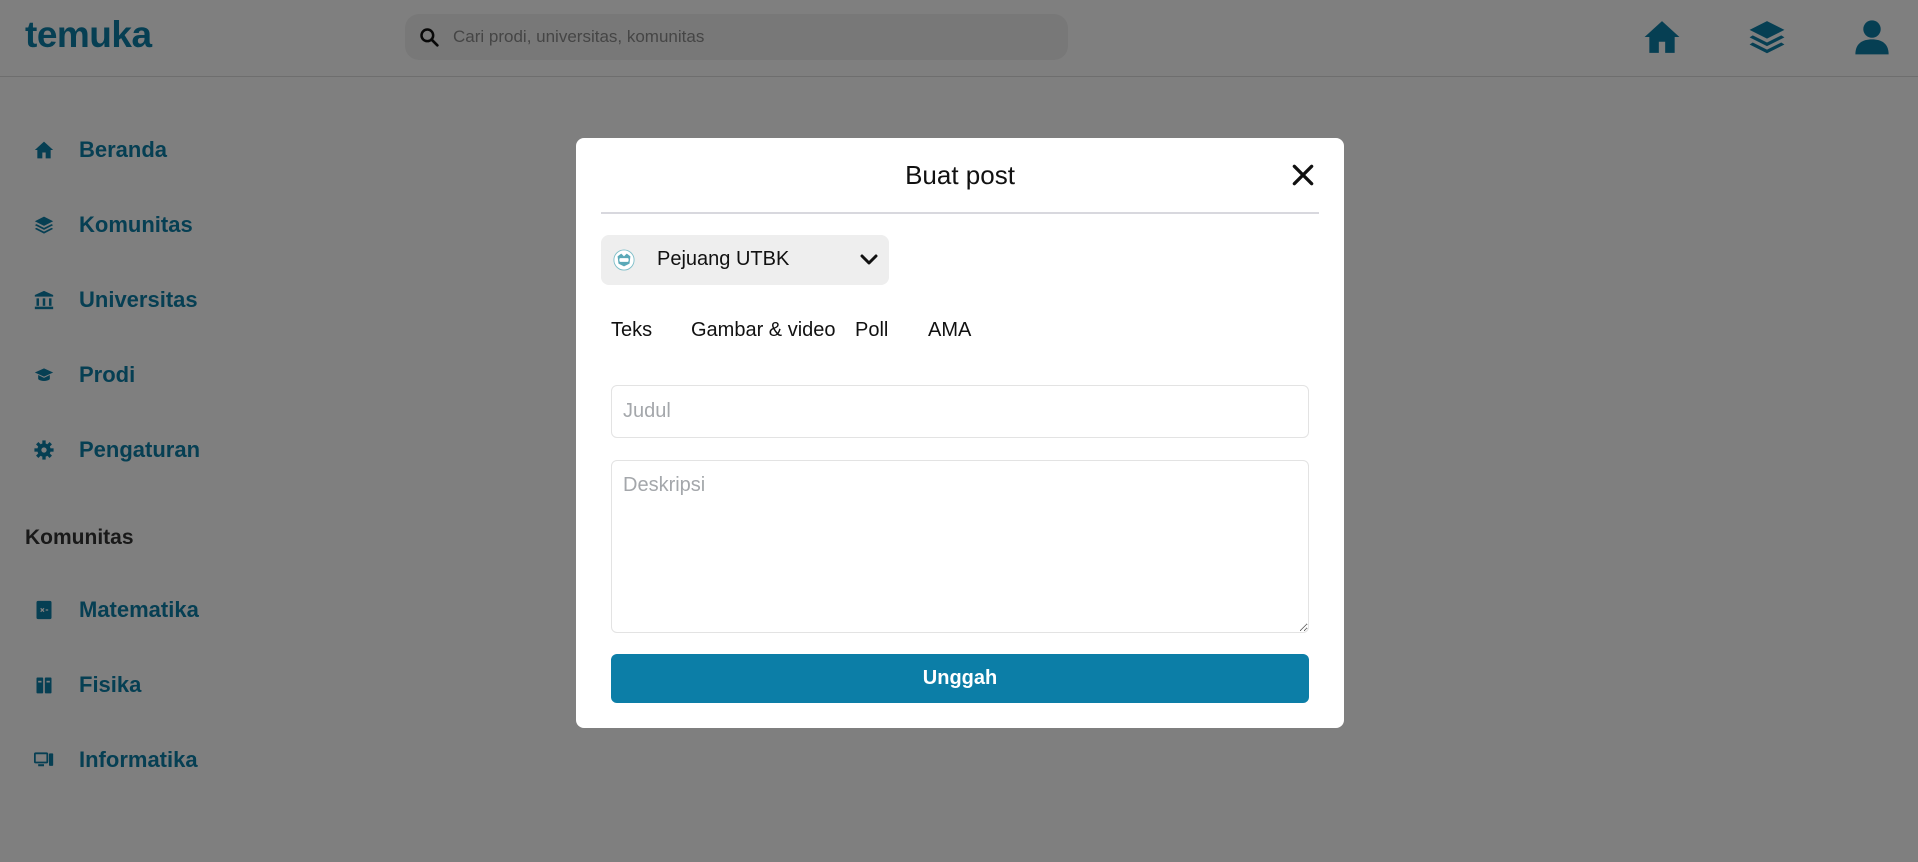  I want to click on tab-poll: Poll, so click(871, 330).